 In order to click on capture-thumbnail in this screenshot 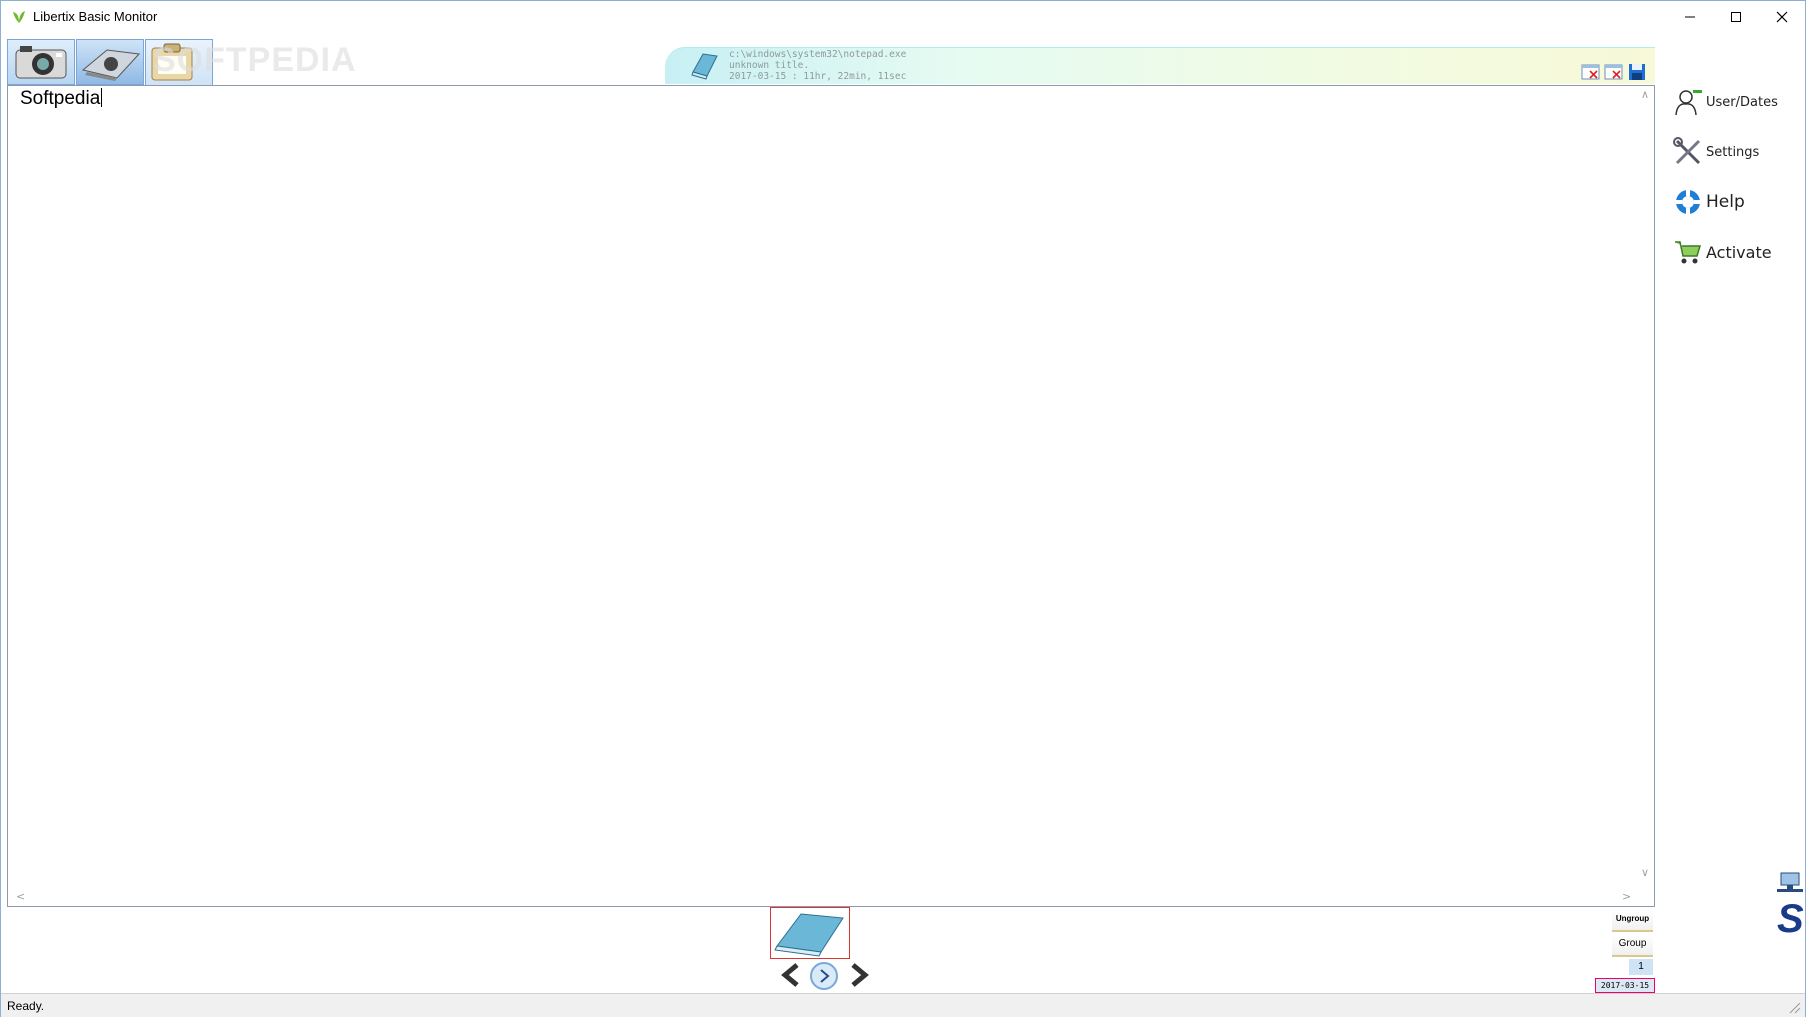, I will do `click(810, 933)`.